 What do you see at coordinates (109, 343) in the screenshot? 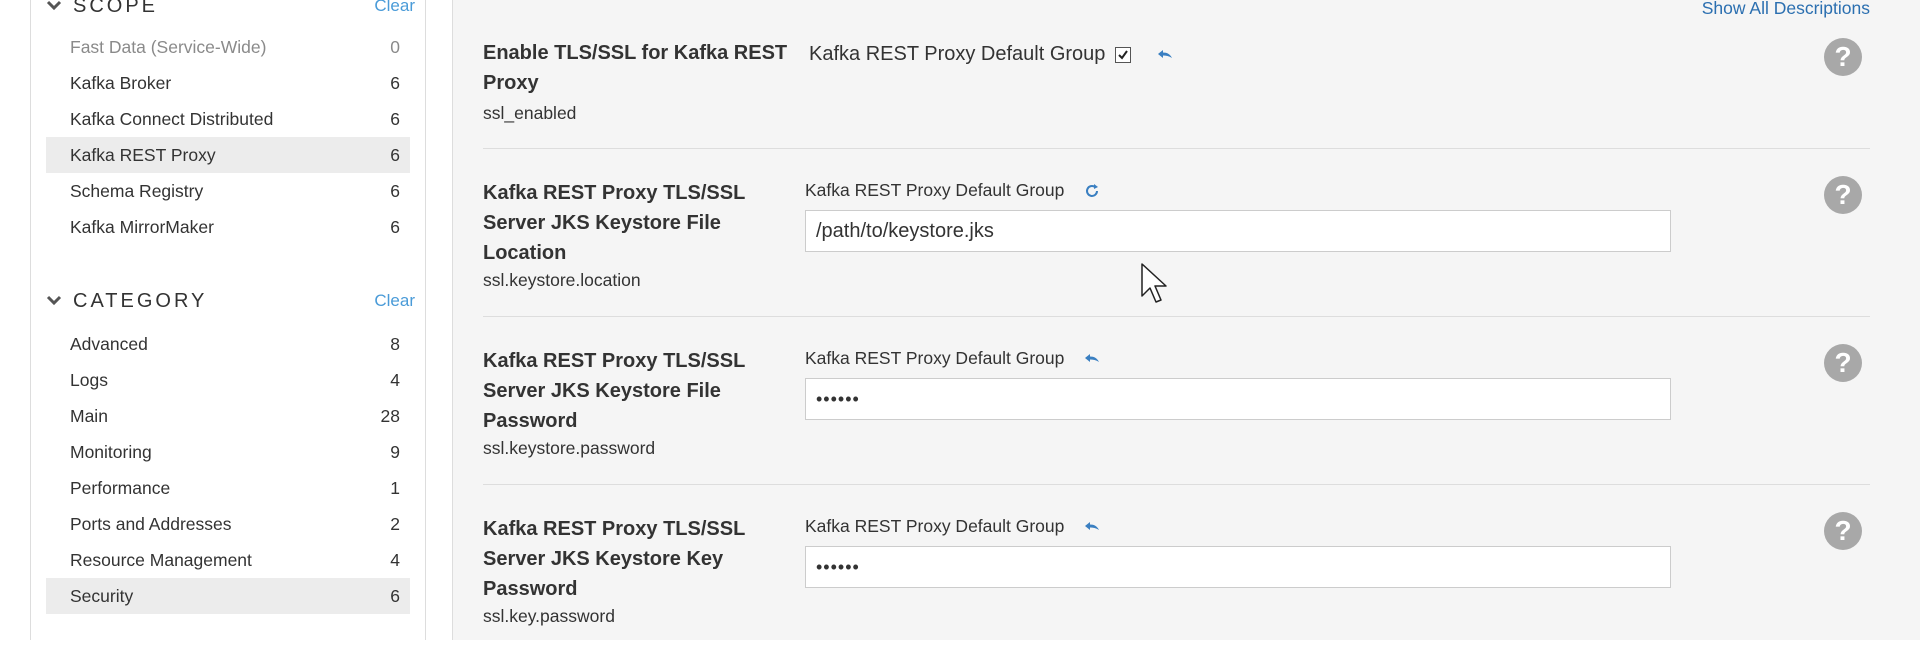
I see `list-item-label: Advanced` at bounding box center [109, 343].